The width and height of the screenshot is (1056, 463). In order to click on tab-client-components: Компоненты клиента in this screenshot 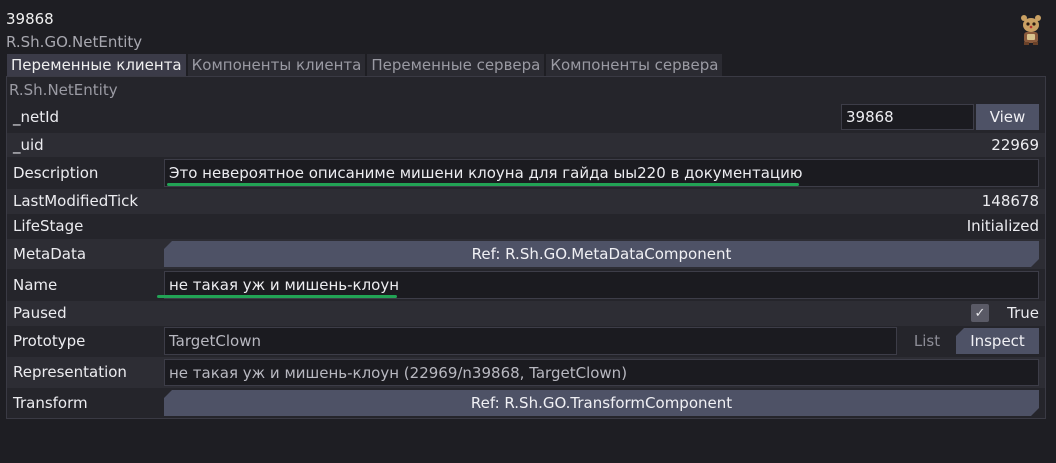, I will do `click(276, 65)`.